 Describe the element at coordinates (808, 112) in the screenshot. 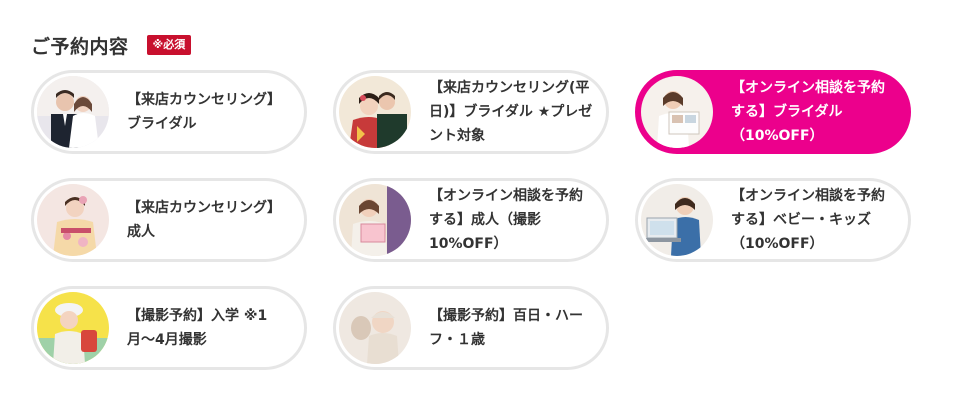

I see `option-label: 【オンライン相談を予約する】ブライダル（10%OFF）` at that location.